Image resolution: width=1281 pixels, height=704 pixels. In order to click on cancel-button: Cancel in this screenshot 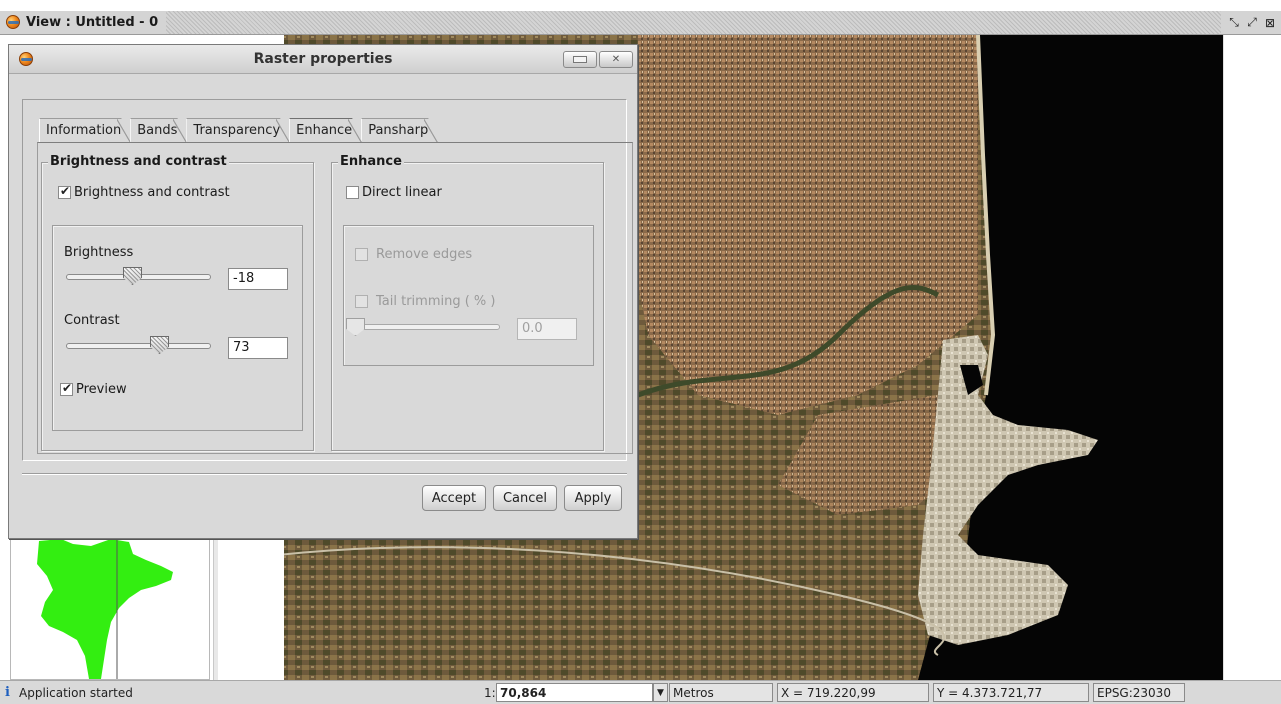, I will do `click(525, 498)`.